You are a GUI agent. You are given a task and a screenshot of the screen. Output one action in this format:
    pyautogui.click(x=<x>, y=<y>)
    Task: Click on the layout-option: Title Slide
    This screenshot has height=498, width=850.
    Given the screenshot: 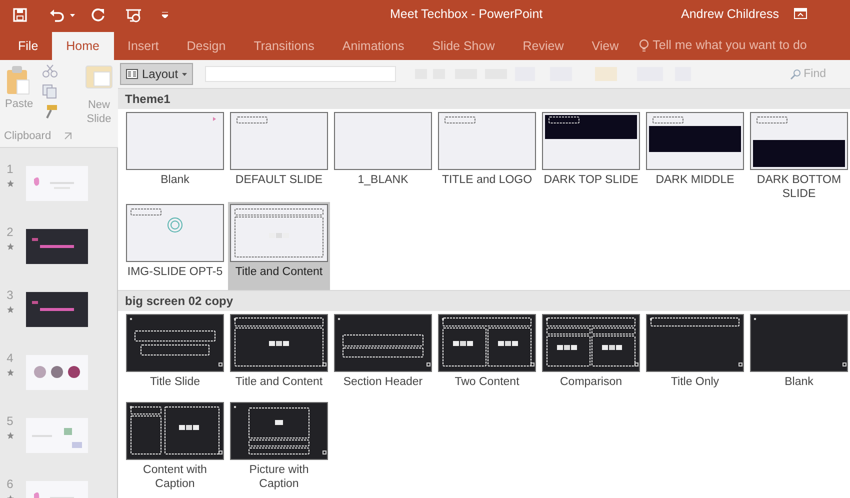 What is the action you would take?
    pyautogui.click(x=175, y=356)
    